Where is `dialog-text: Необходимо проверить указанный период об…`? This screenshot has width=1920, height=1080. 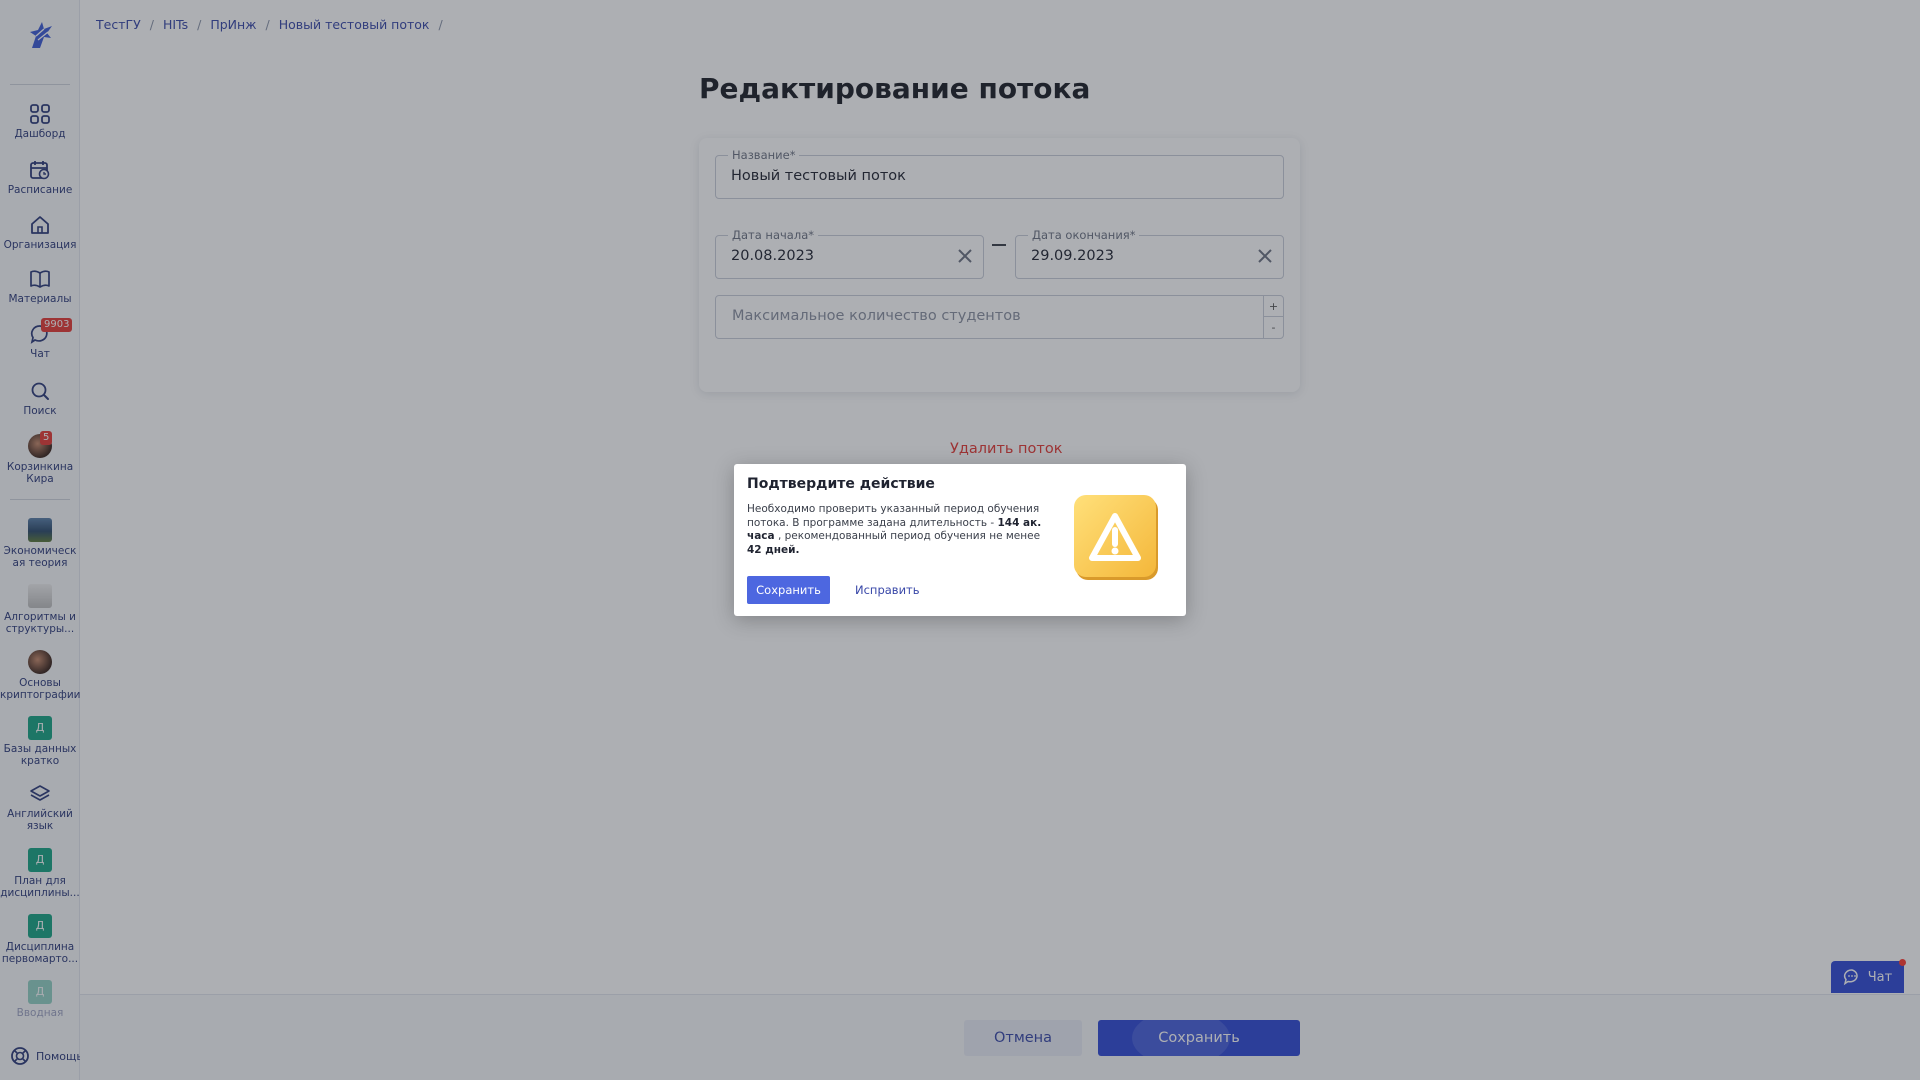
dialog-text: Необходимо проверить указанный период об… is located at coordinates (893, 516).